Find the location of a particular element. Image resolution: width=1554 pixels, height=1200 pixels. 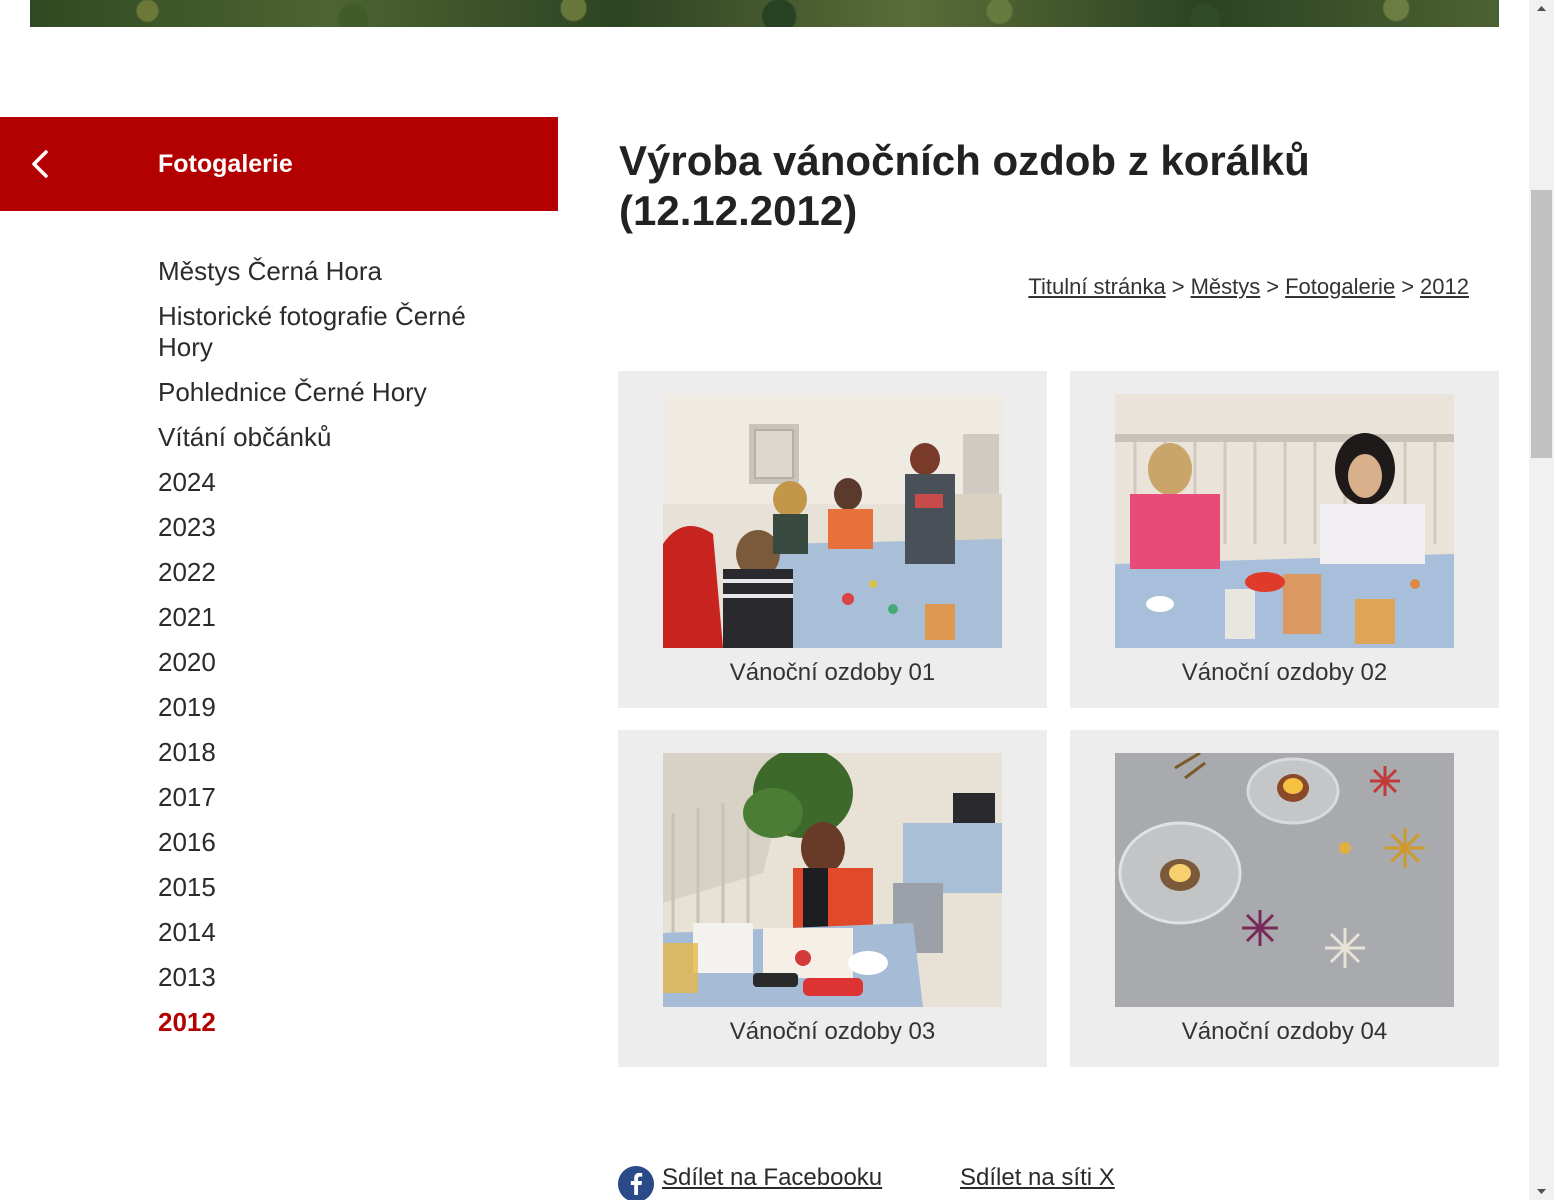

sidebar-item-vitani-obcanku: Vítání občánků is located at coordinates (338, 437).